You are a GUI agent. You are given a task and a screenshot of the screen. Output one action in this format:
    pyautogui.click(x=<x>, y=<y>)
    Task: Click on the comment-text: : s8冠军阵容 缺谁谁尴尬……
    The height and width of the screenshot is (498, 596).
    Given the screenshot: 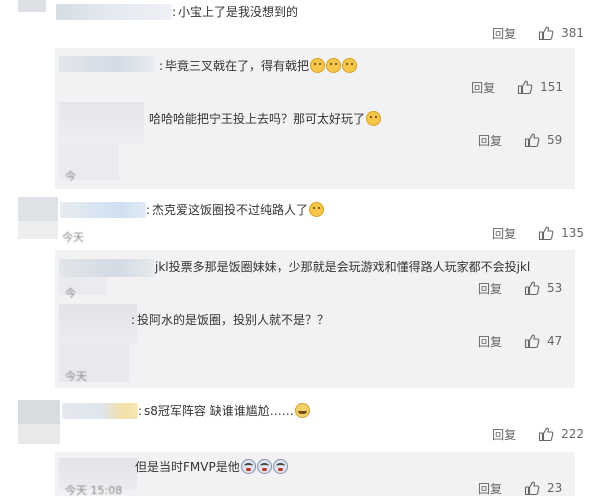 What is the action you would take?
    pyautogui.click(x=224, y=411)
    